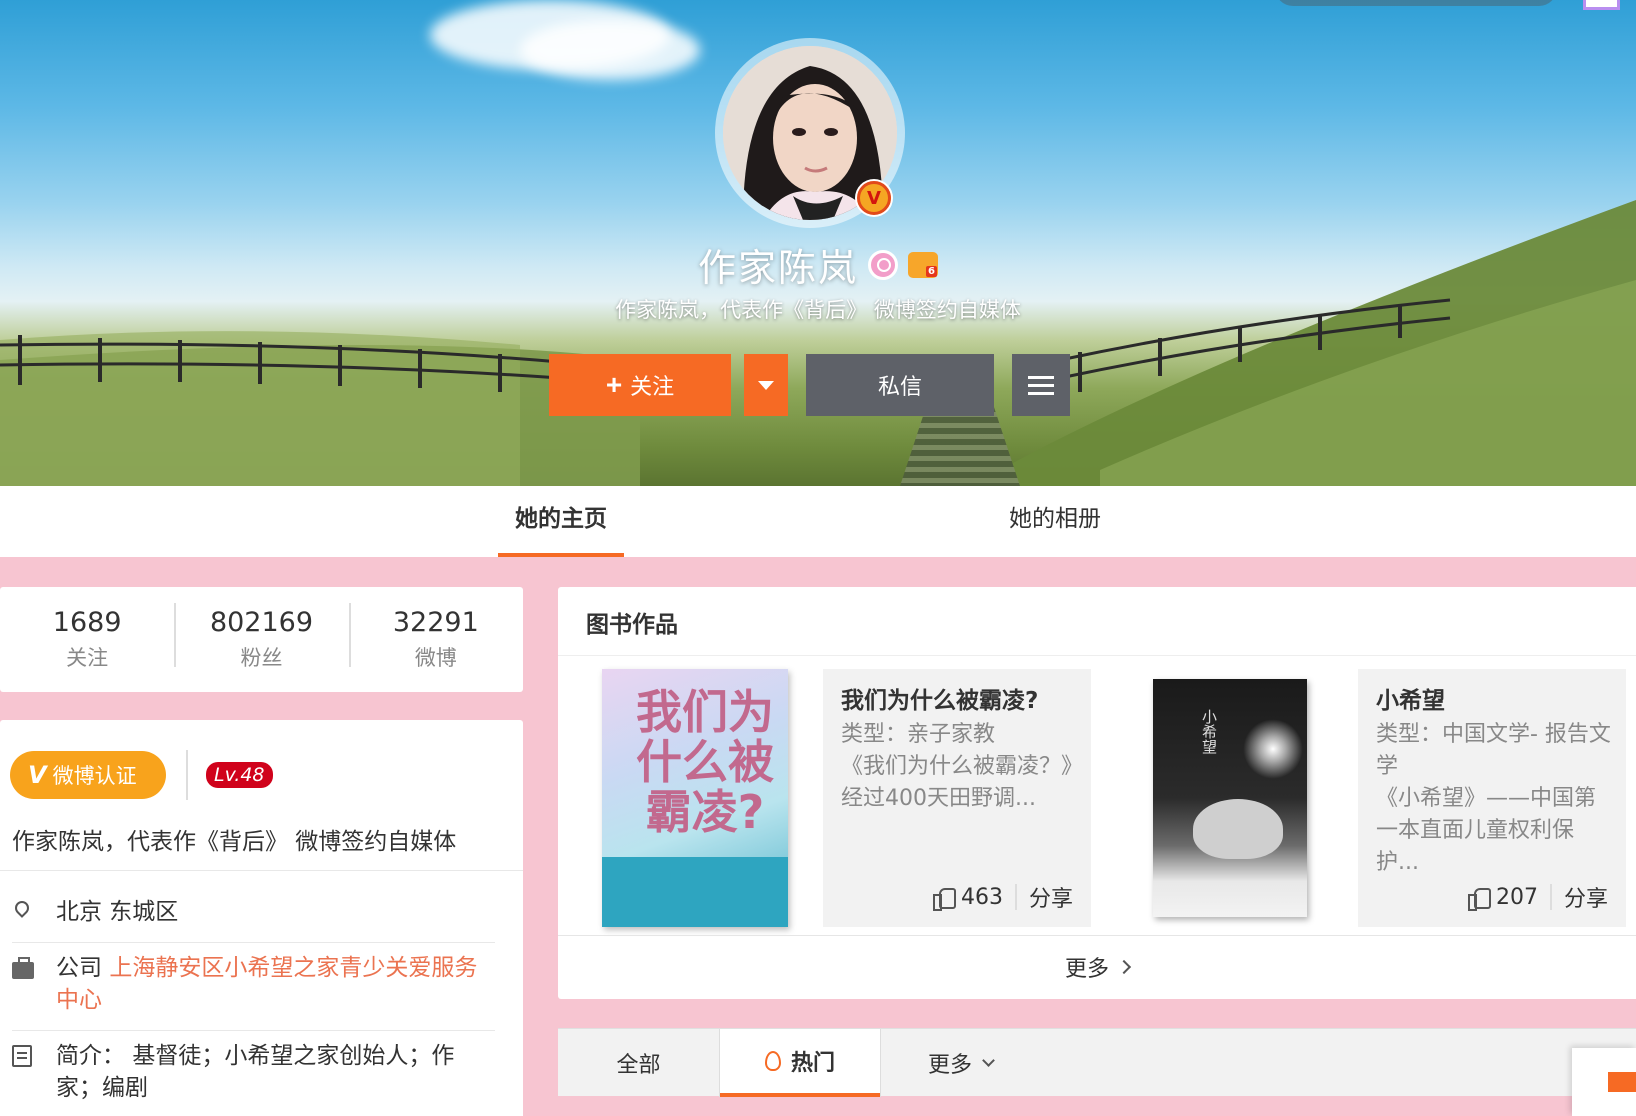 The width and height of the screenshot is (1636, 1116). What do you see at coordinates (614, 384) in the screenshot?
I see `plus-icon: +` at bounding box center [614, 384].